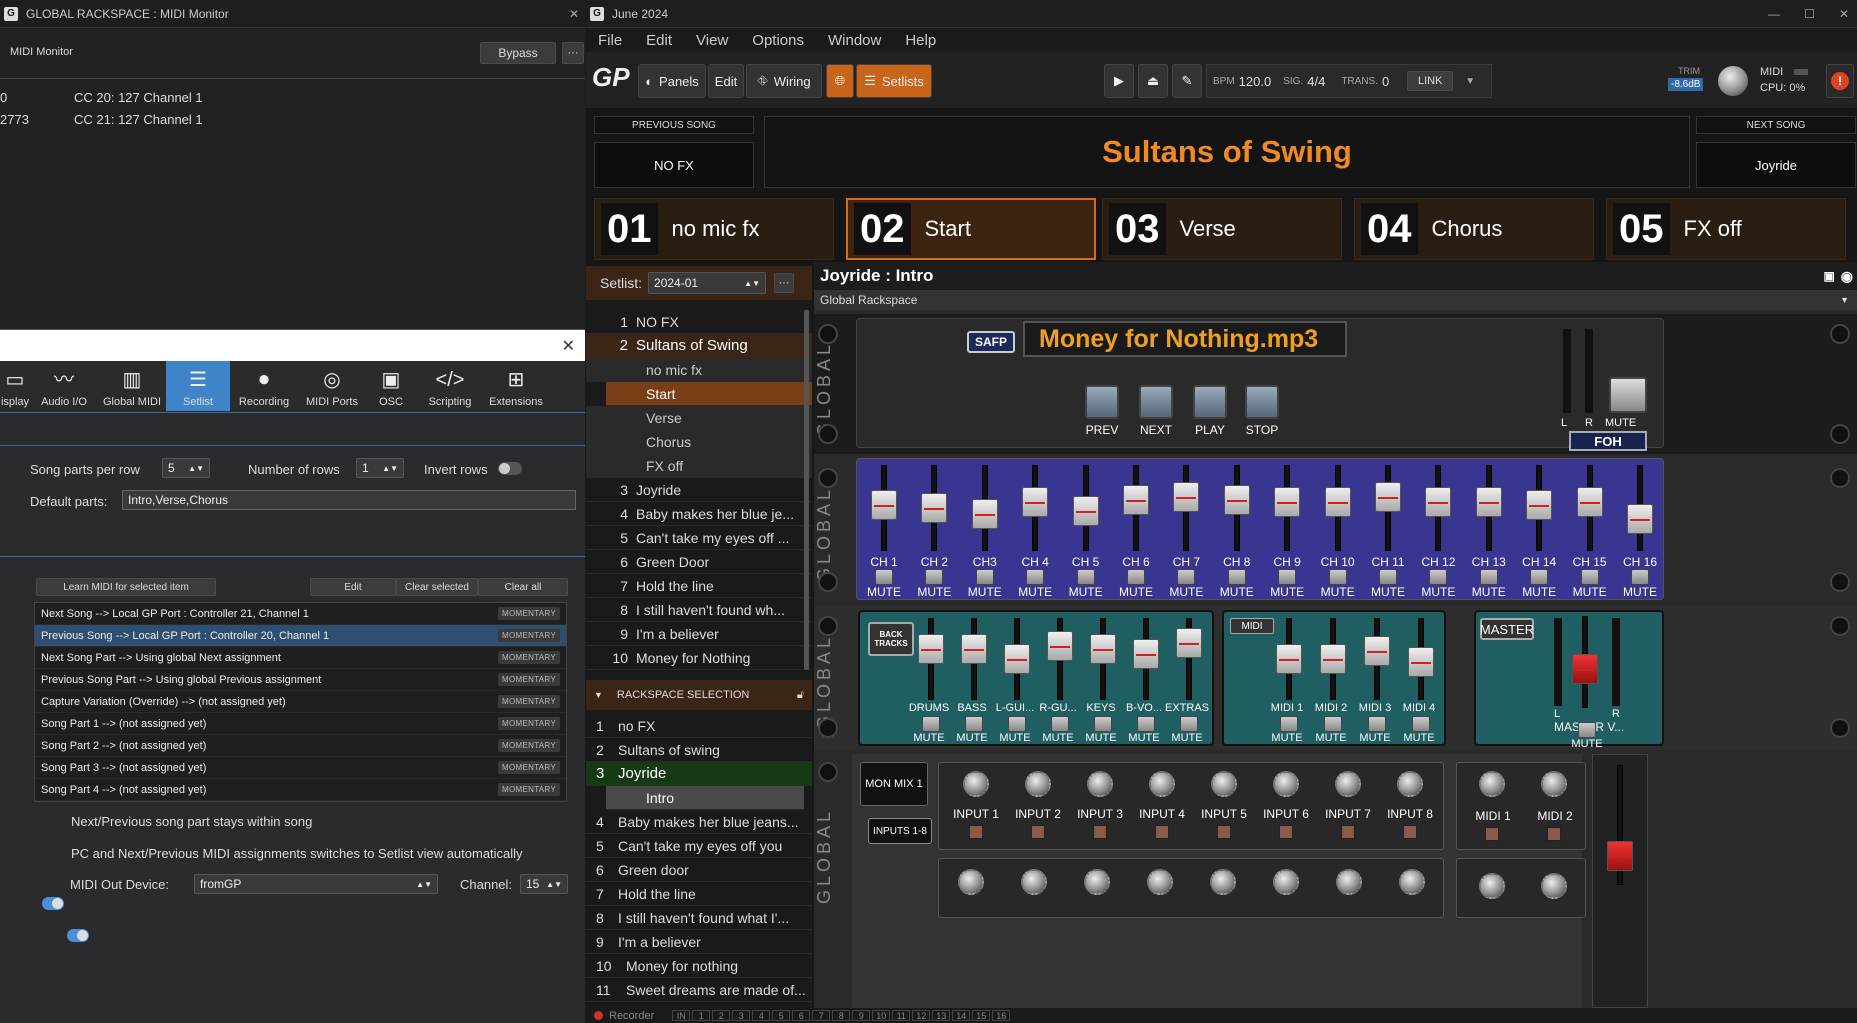  Describe the element at coordinates (1385, 81) in the screenshot. I see `trans-value: 0` at that location.